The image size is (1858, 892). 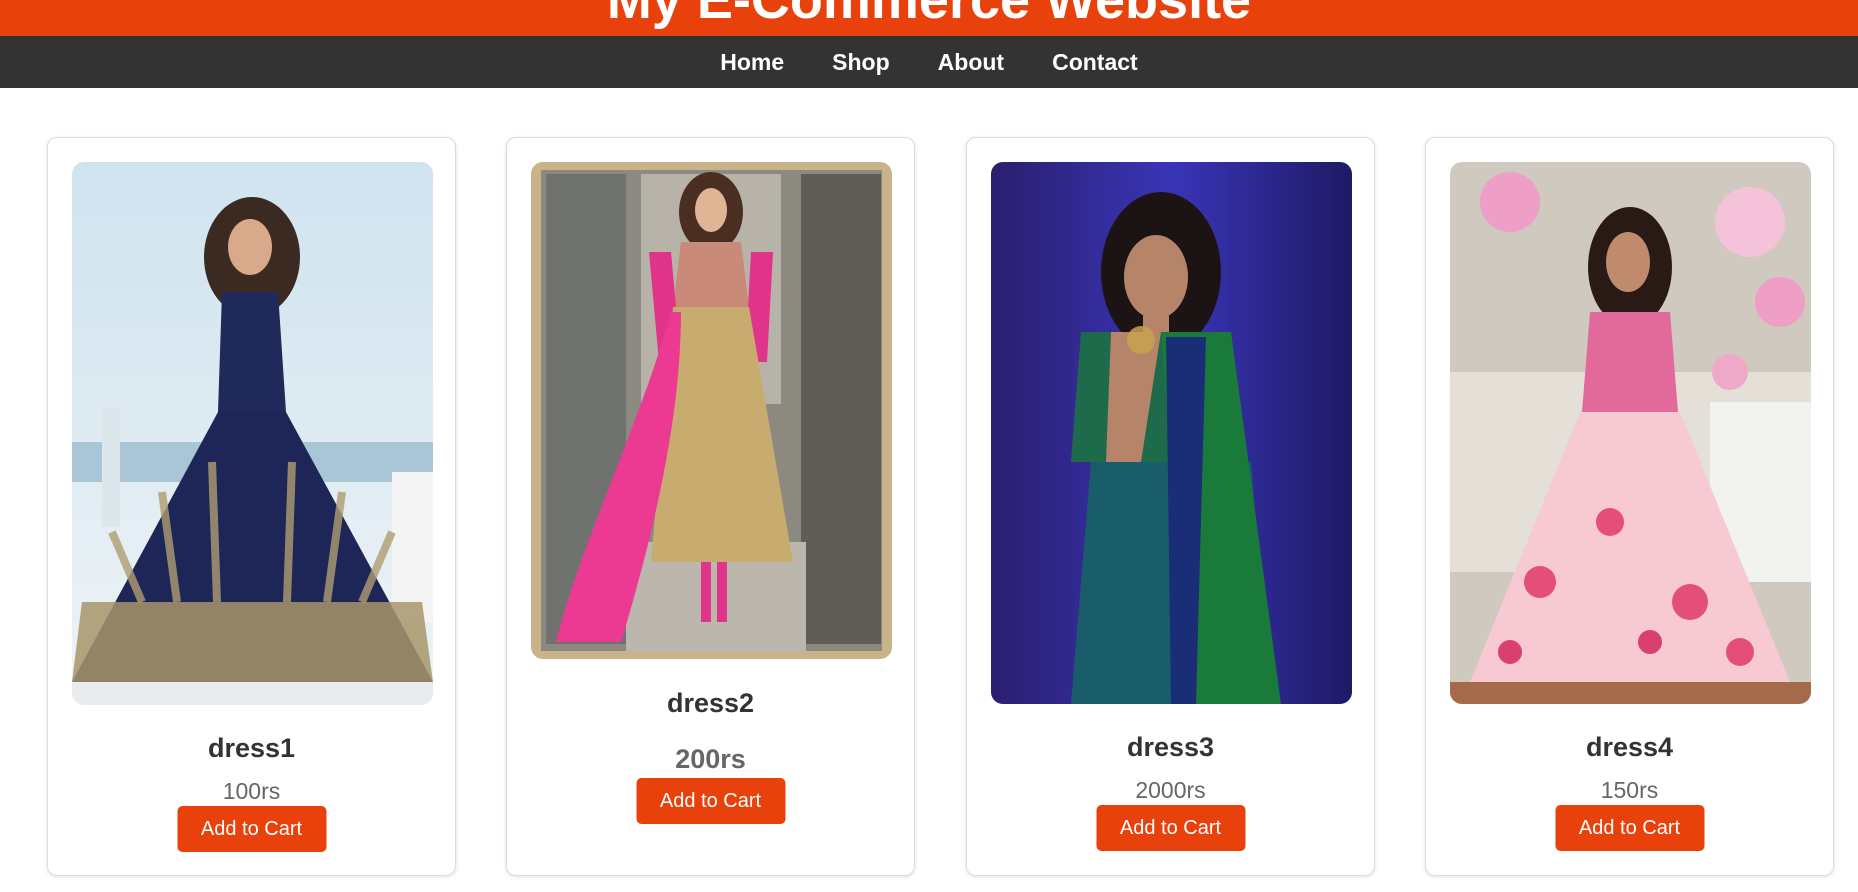 I want to click on dress2-photo, so click(x=711, y=410).